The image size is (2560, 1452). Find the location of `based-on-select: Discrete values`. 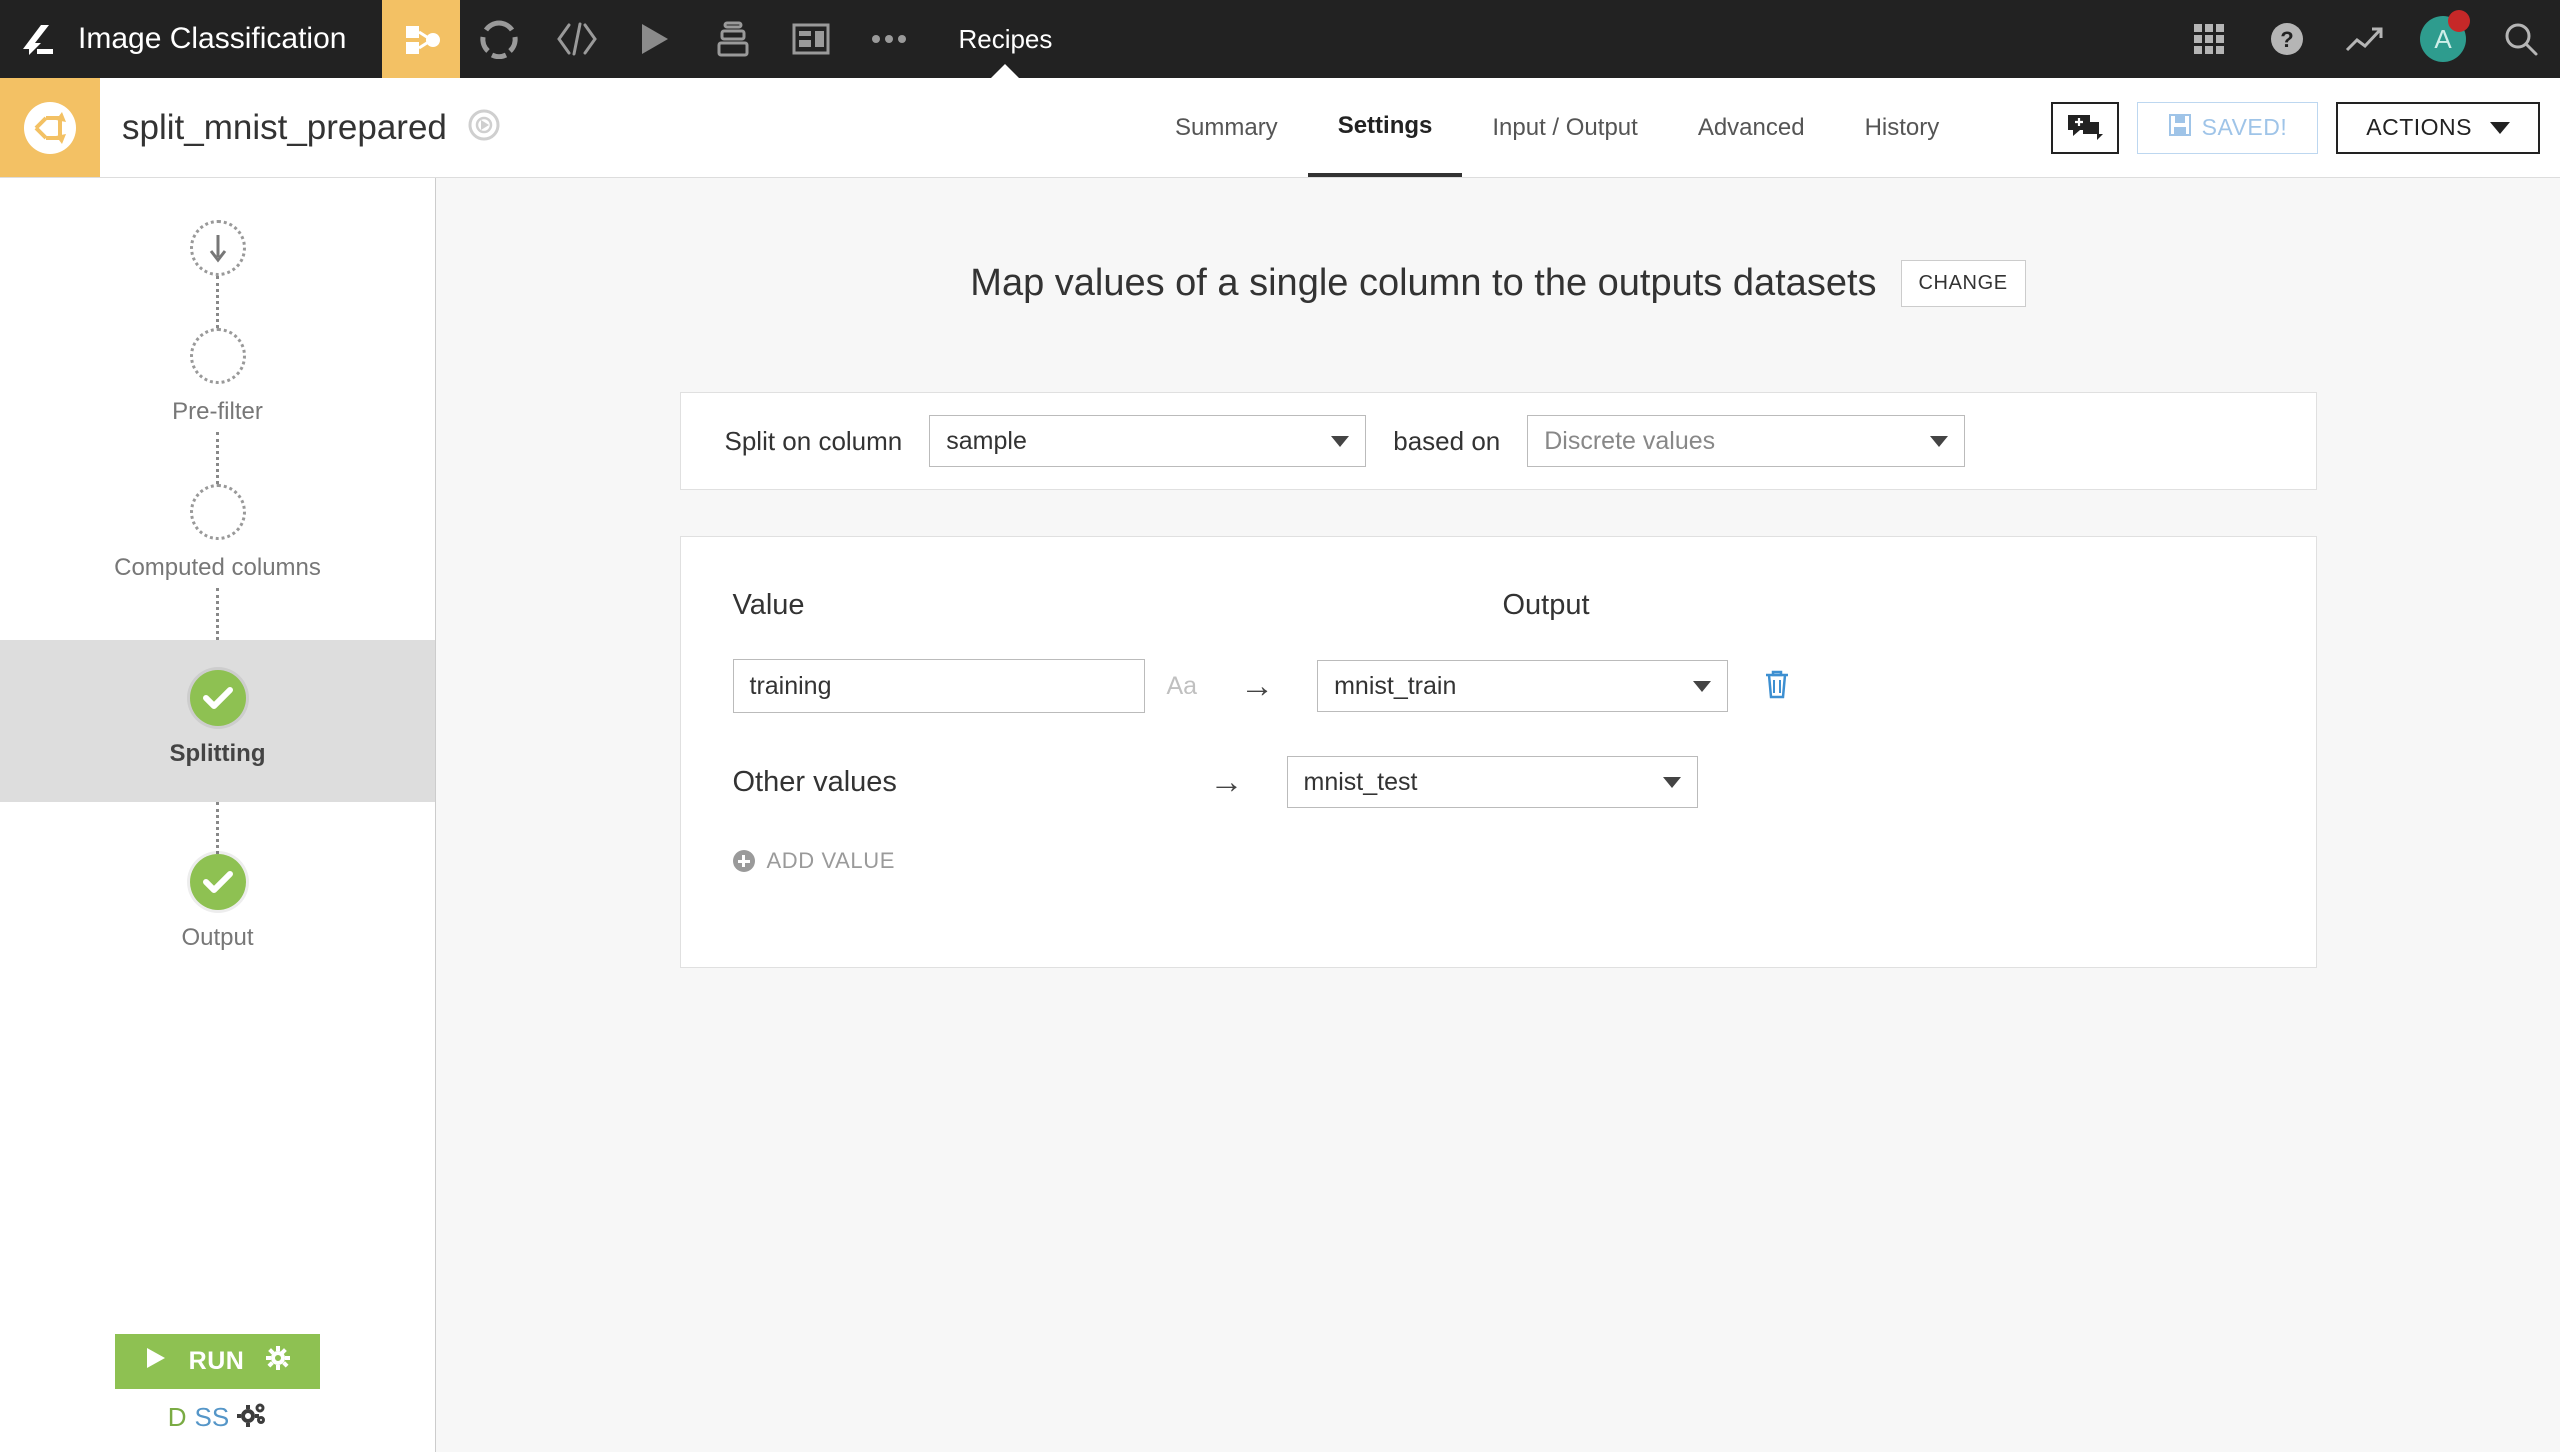

based-on-select: Discrete values is located at coordinates (1746, 441).